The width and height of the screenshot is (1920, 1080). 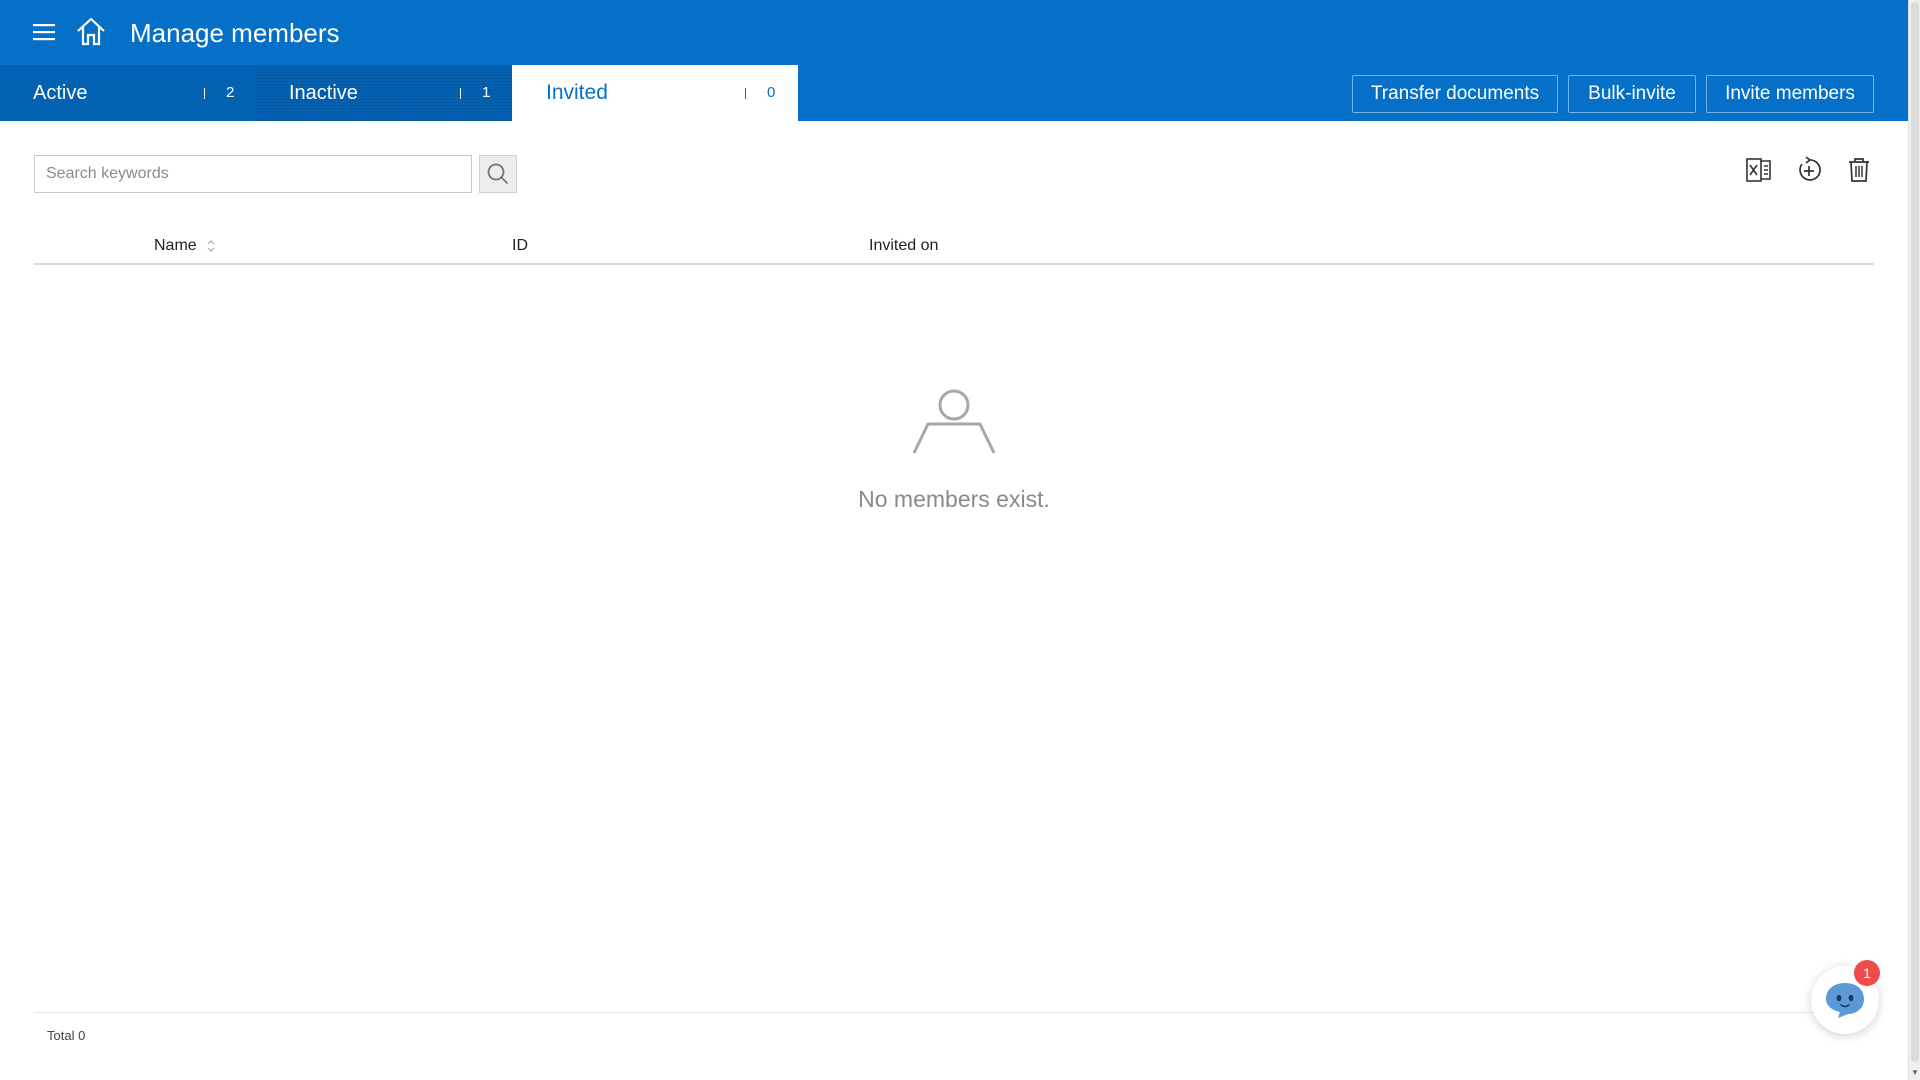 What do you see at coordinates (1845, 1000) in the screenshot?
I see `chat-bot-icon` at bounding box center [1845, 1000].